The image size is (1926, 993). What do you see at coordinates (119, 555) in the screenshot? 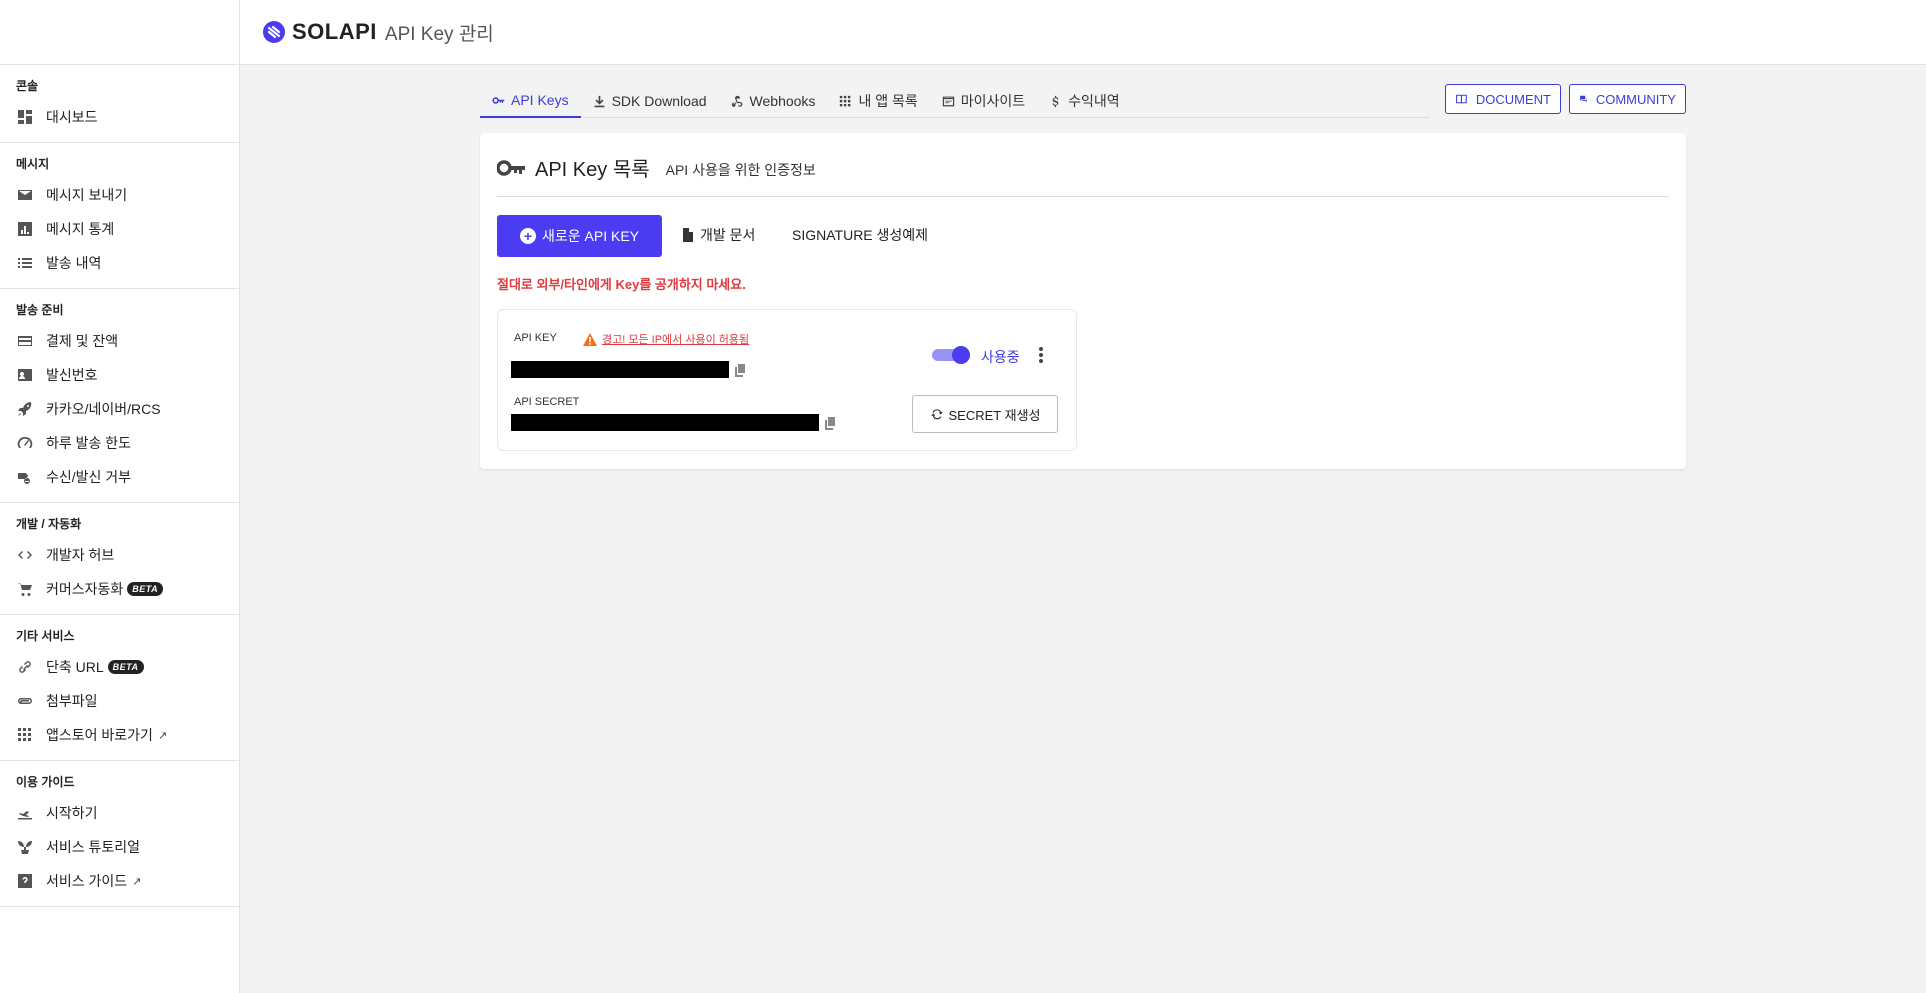
I see `sidebar-item: 개발자 허브` at bounding box center [119, 555].